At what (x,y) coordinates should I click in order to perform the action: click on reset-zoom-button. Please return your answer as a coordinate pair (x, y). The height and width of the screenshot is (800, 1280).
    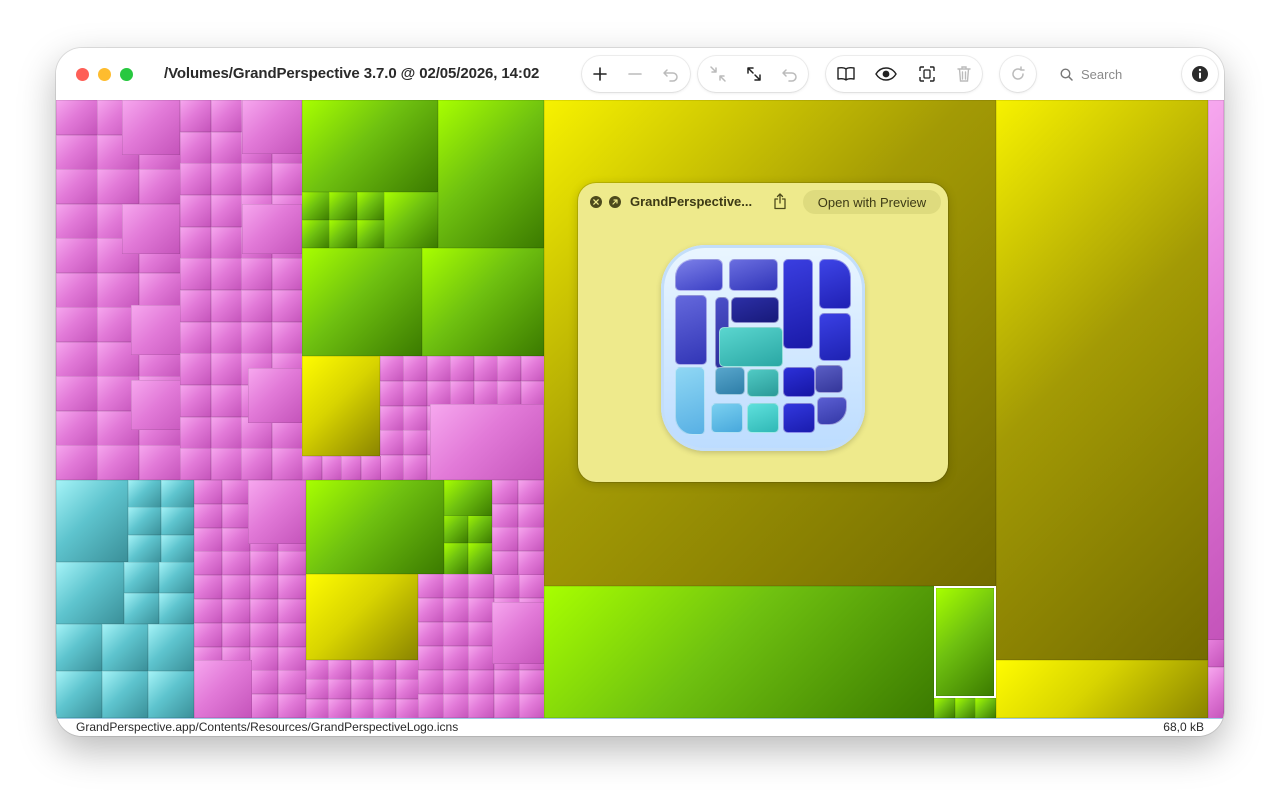
    Looking at the image, I should click on (671, 74).